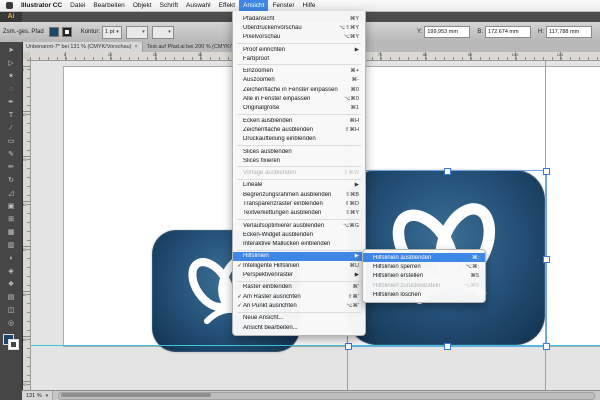  I want to click on menu-item-vorlage-ausblenden: Vorlage ausblenden ⇧⌘W, so click(299, 172).